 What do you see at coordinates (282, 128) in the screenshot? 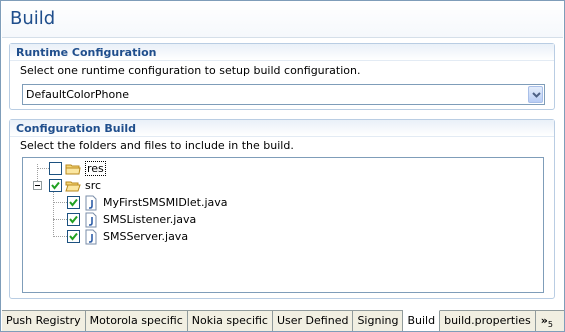
I see `build-section-header: Configuration Build` at bounding box center [282, 128].